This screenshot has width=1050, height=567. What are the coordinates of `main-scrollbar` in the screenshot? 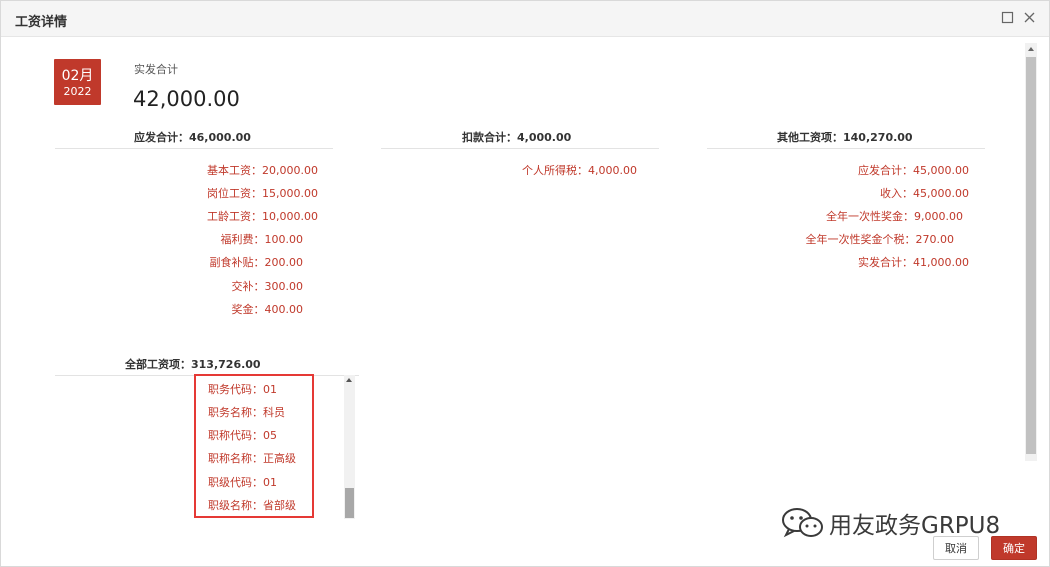 It's located at (1031, 252).